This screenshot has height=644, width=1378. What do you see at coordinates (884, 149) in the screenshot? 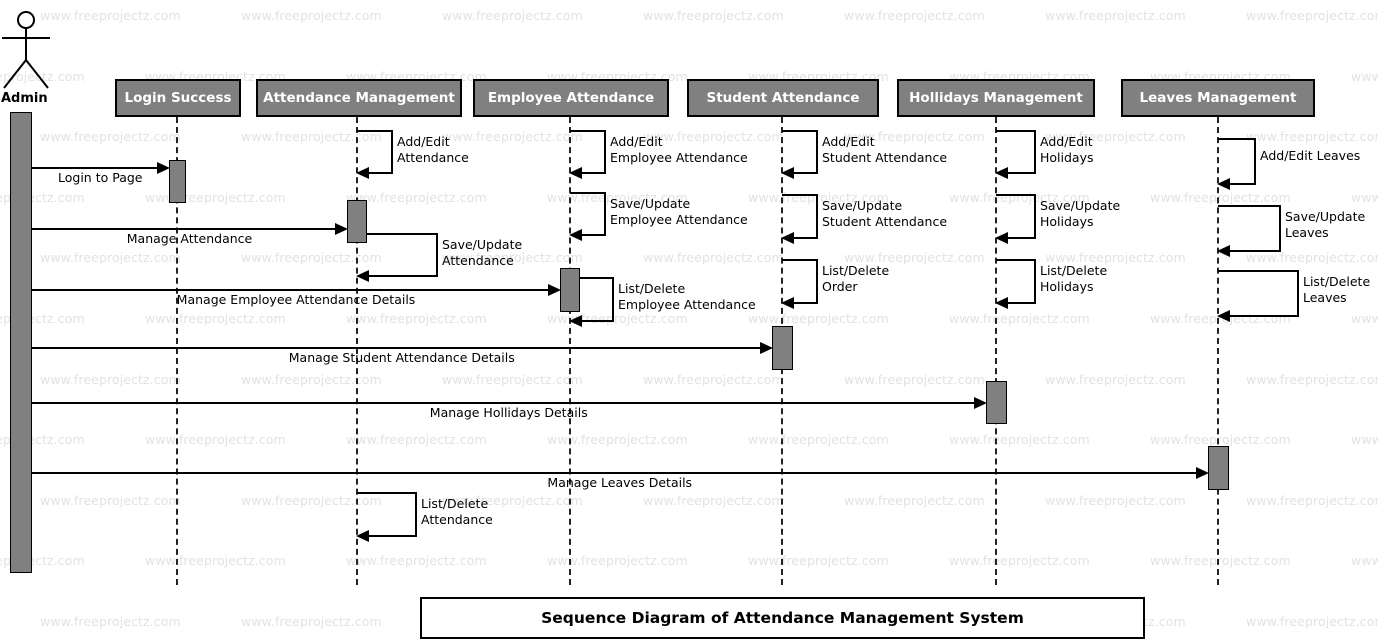
I see `self-message-label-sa_add_edit: Add/Edit Student Attendance` at bounding box center [884, 149].